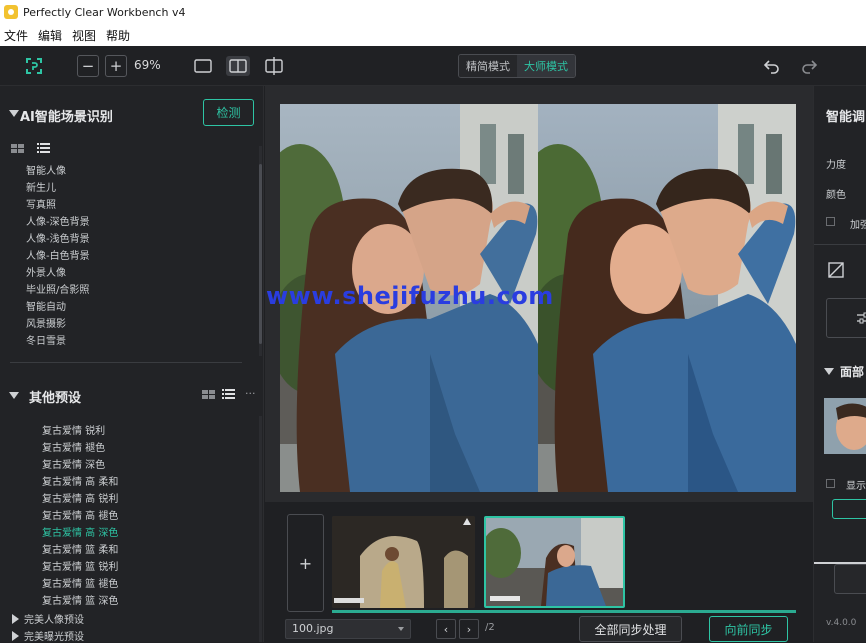 The width and height of the screenshot is (866, 643). I want to click on redo-icon, so click(809, 66).